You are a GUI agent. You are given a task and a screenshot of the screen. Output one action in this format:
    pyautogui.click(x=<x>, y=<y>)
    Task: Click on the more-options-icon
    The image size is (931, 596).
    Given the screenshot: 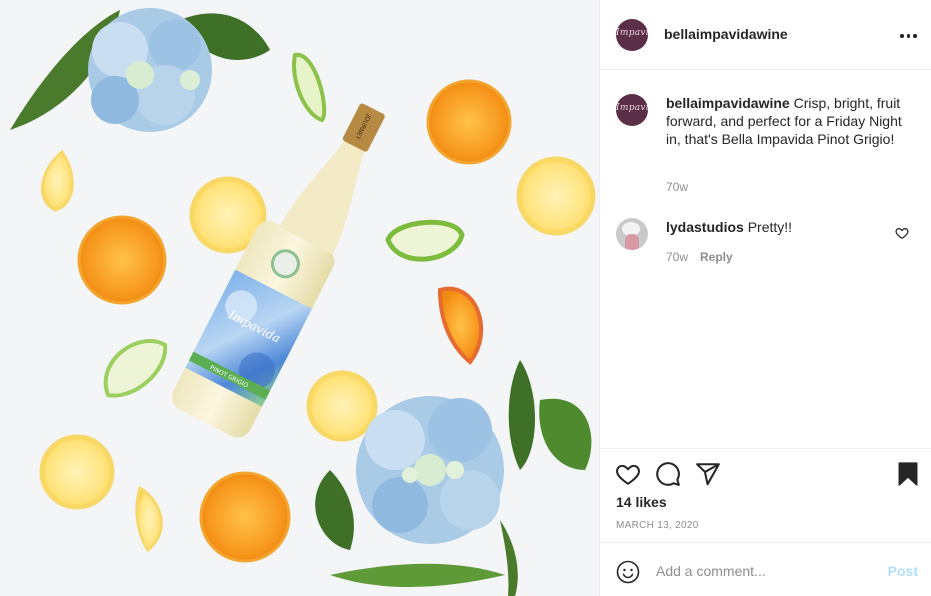 What is the action you would take?
    pyautogui.click(x=909, y=35)
    